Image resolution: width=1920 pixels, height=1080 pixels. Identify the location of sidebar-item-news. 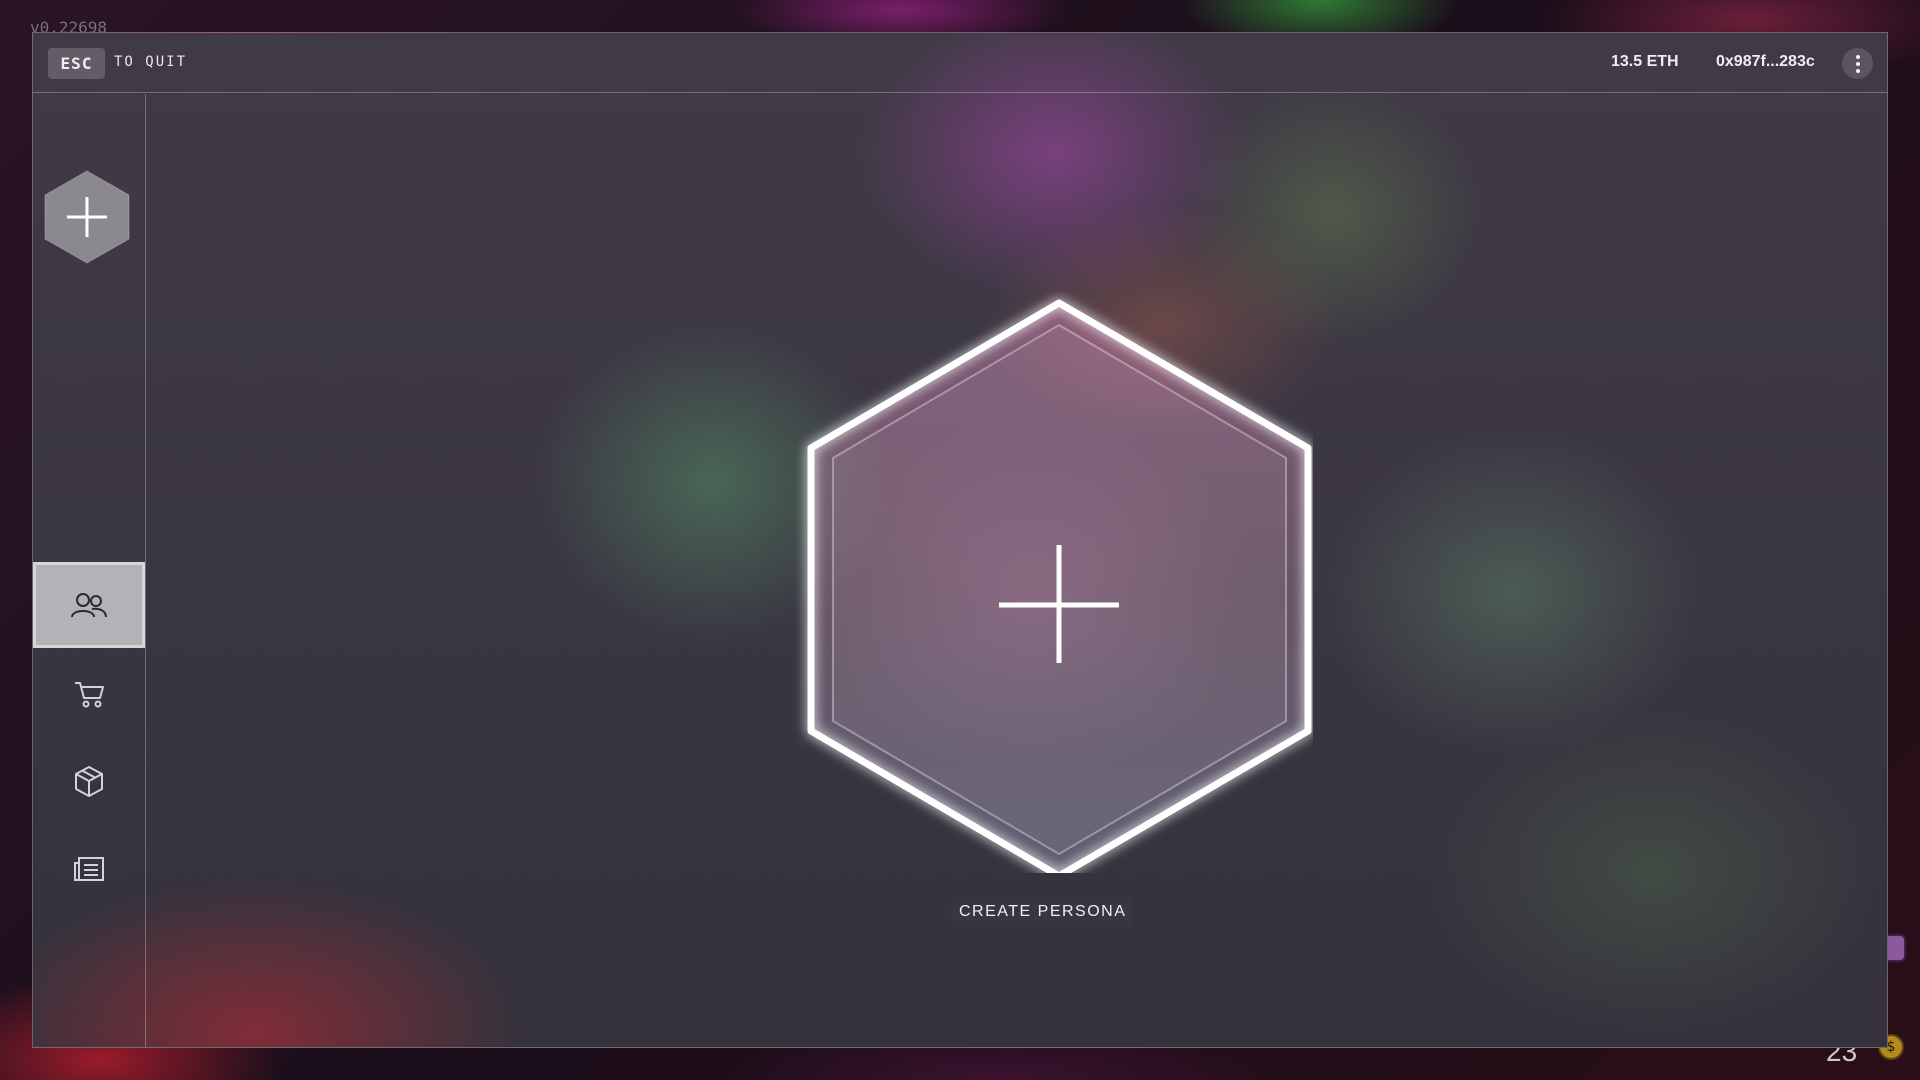
(89, 869).